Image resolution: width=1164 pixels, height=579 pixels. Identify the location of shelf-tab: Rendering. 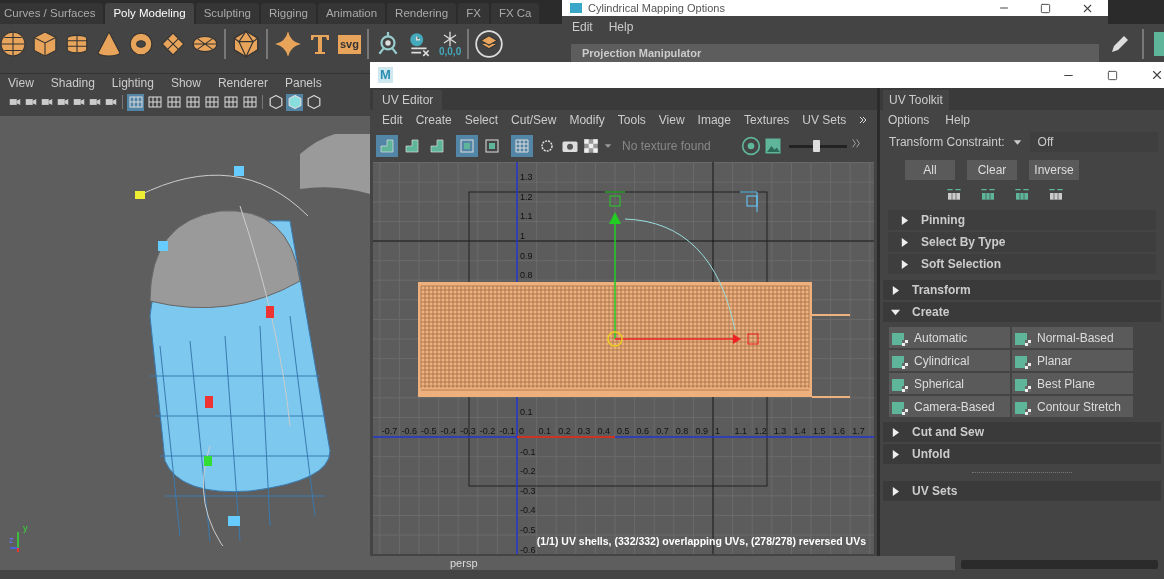
(422, 13).